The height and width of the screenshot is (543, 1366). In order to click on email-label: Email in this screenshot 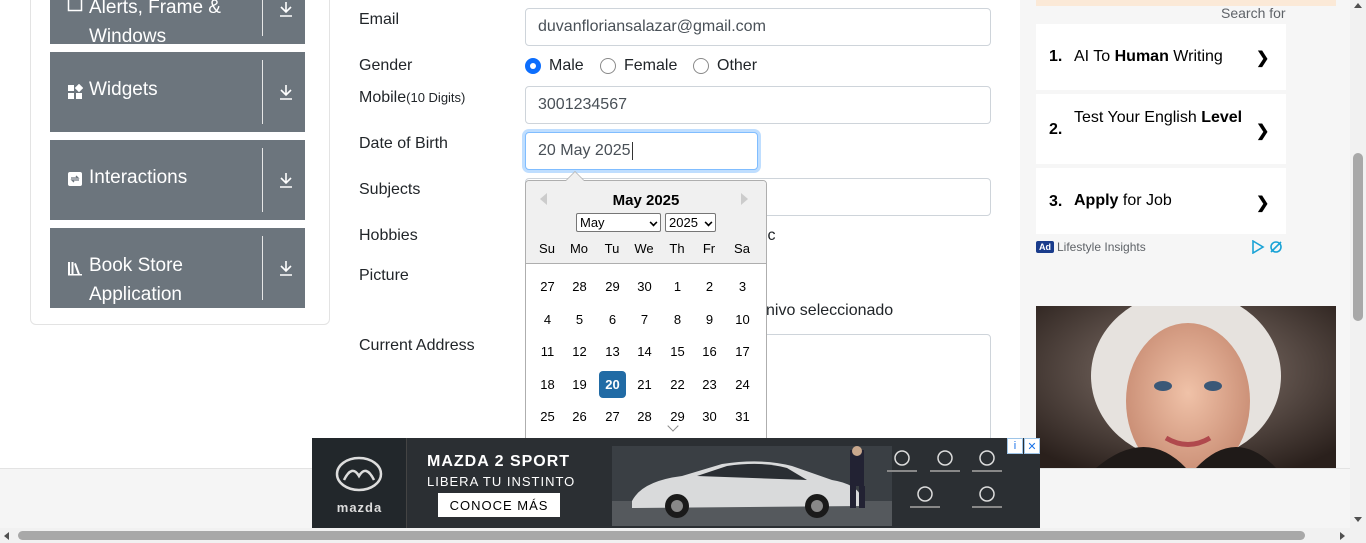, I will do `click(379, 19)`.